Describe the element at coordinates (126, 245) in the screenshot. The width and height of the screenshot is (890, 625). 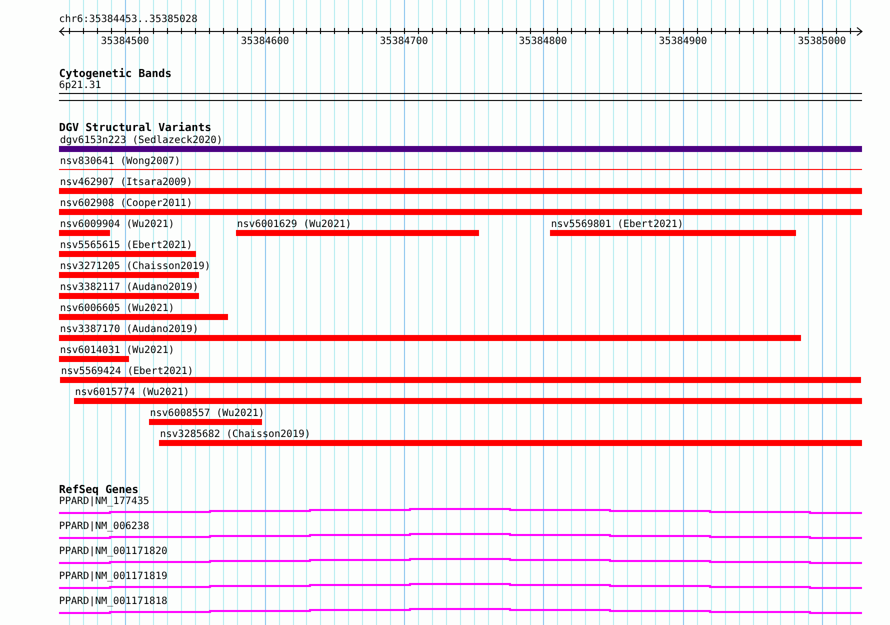
I see `variant-label: nsv5565615 (Ebert2021)` at that location.